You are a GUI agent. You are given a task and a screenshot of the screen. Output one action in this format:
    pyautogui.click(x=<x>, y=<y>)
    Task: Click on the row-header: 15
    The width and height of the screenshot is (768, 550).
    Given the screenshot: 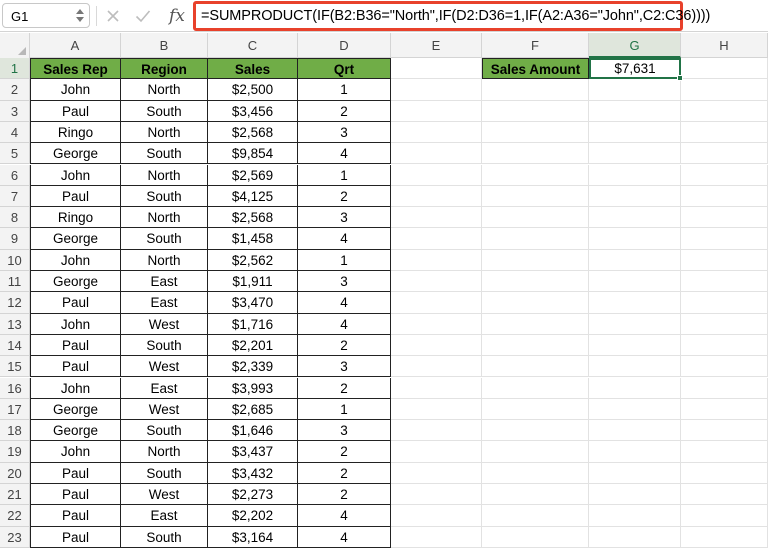 What is the action you would take?
    pyautogui.click(x=15, y=367)
    